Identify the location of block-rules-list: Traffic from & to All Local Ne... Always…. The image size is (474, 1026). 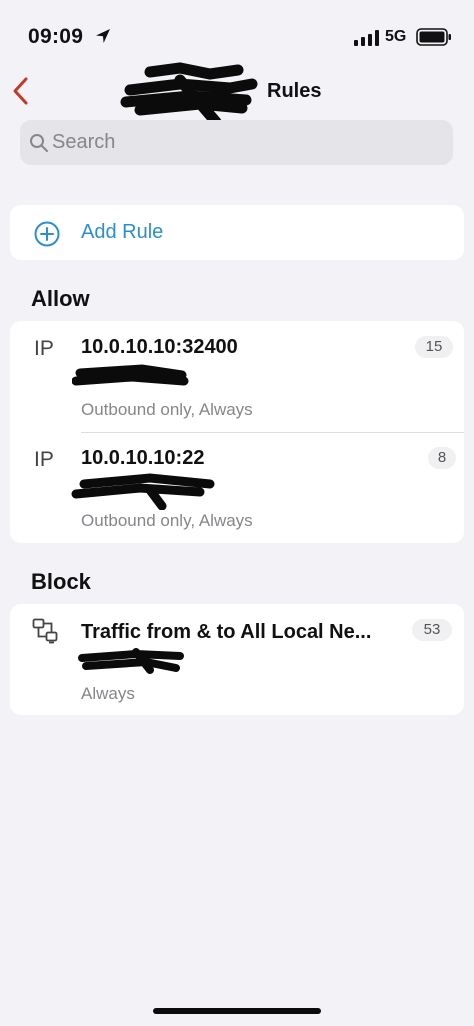
(237, 659).